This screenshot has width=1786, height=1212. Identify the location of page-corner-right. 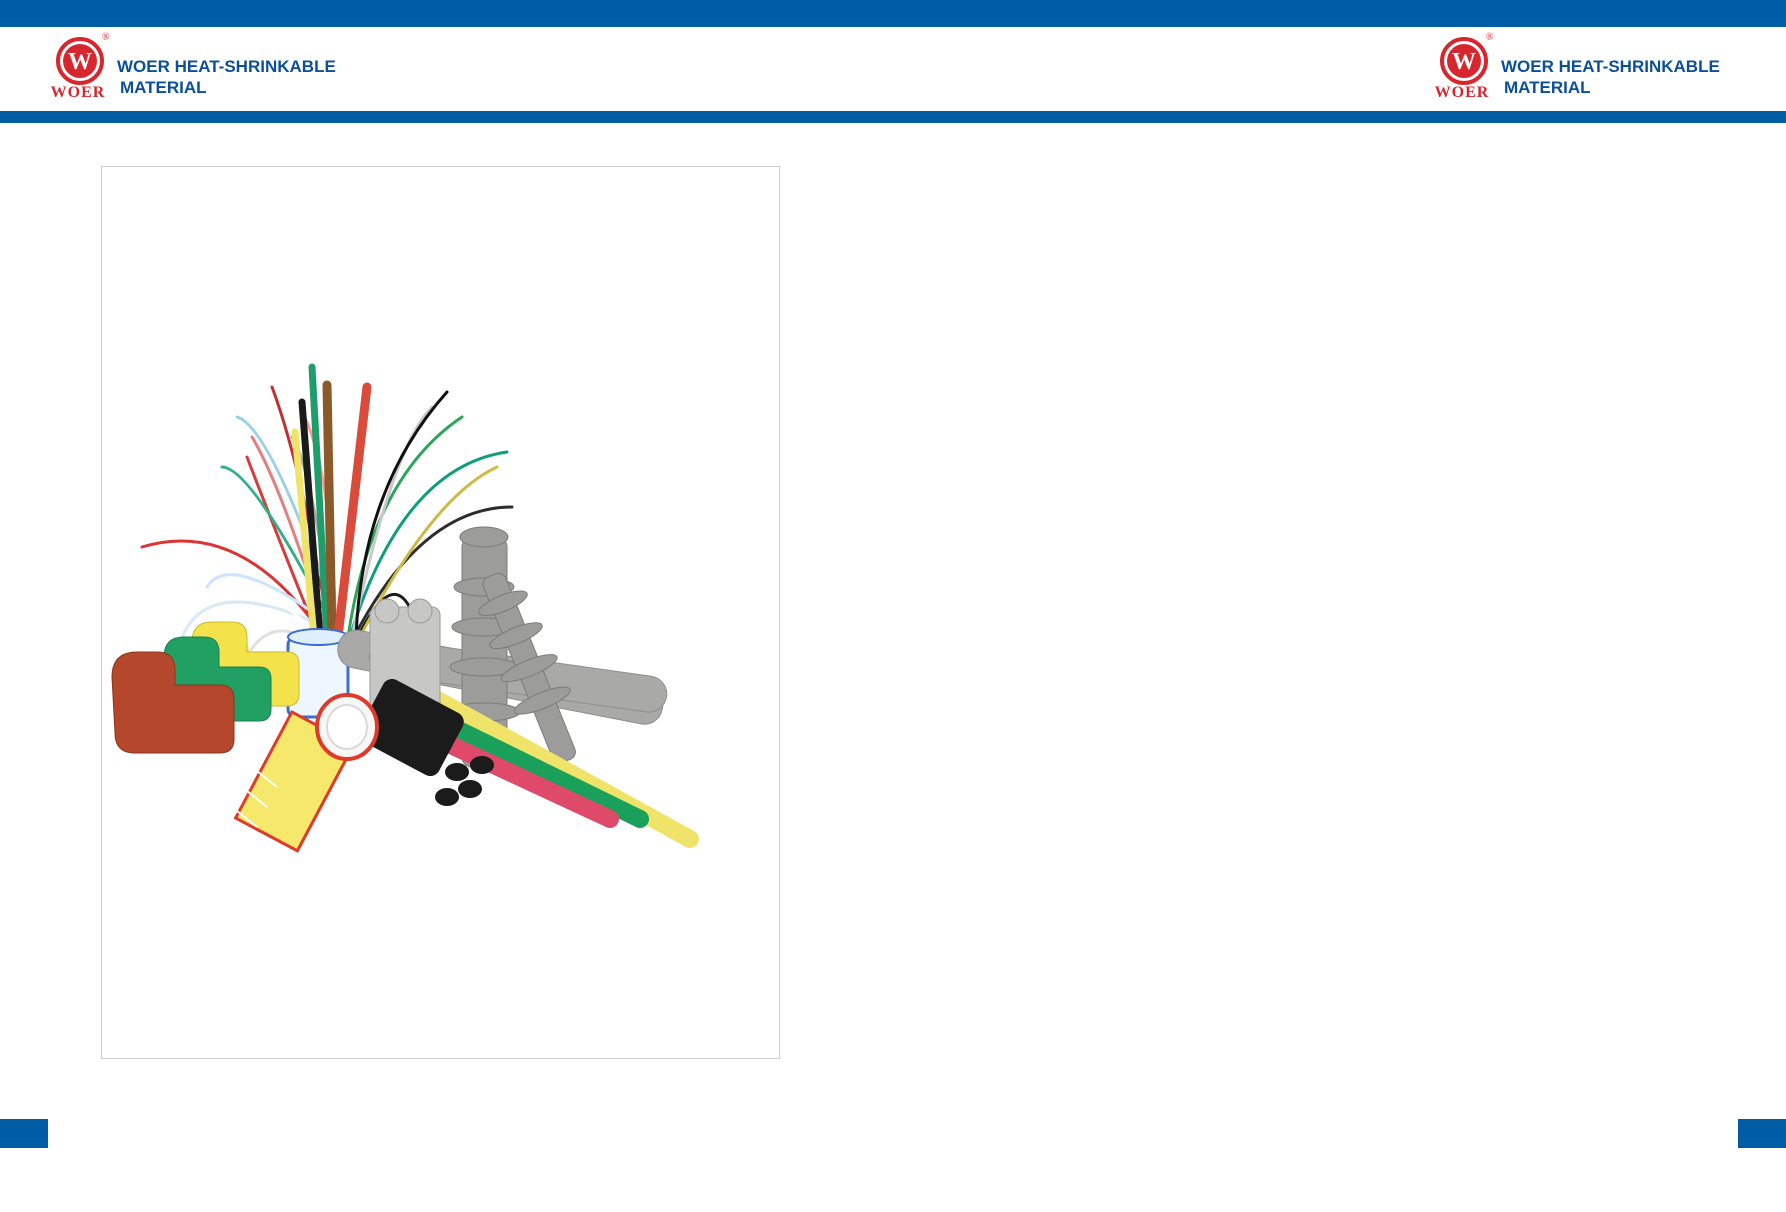
(1762, 1133).